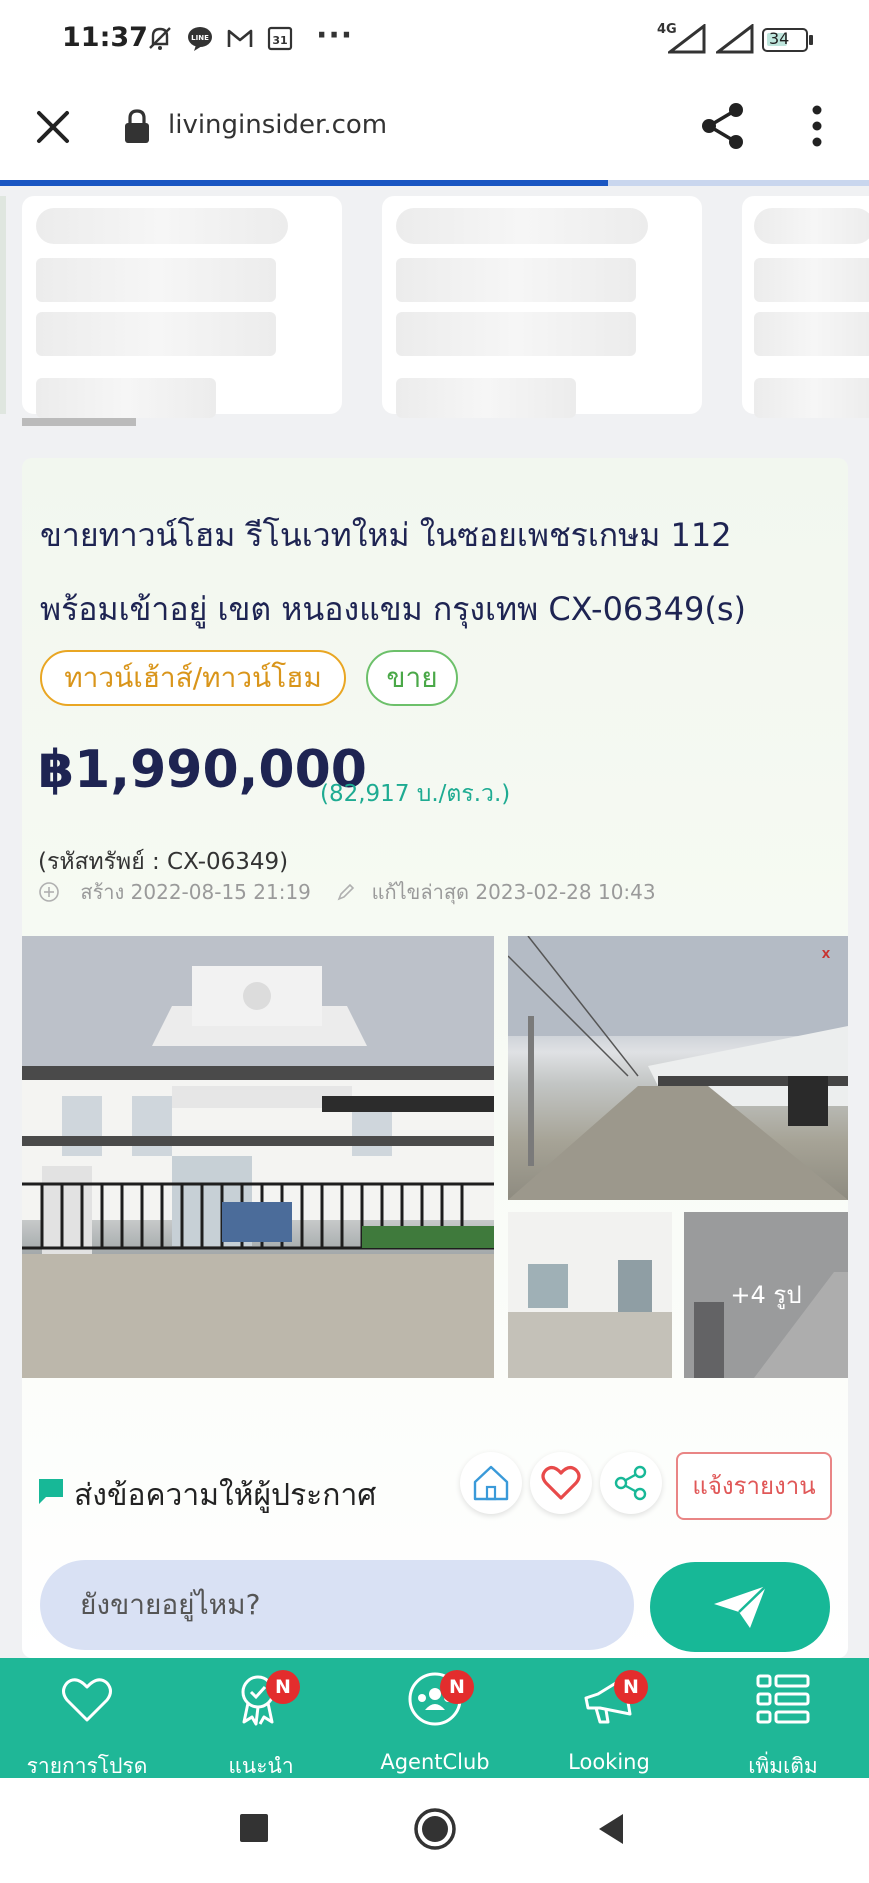  Describe the element at coordinates (51, 1491) in the screenshot. I see `chat-bubble-icon` at that location.